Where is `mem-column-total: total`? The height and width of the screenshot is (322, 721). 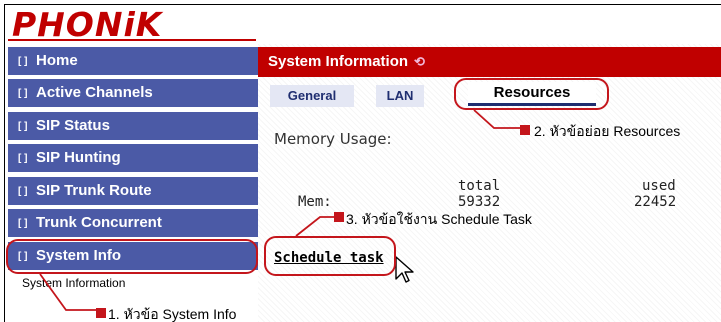 mem-column-total: total is located at coordinates (479, 186).